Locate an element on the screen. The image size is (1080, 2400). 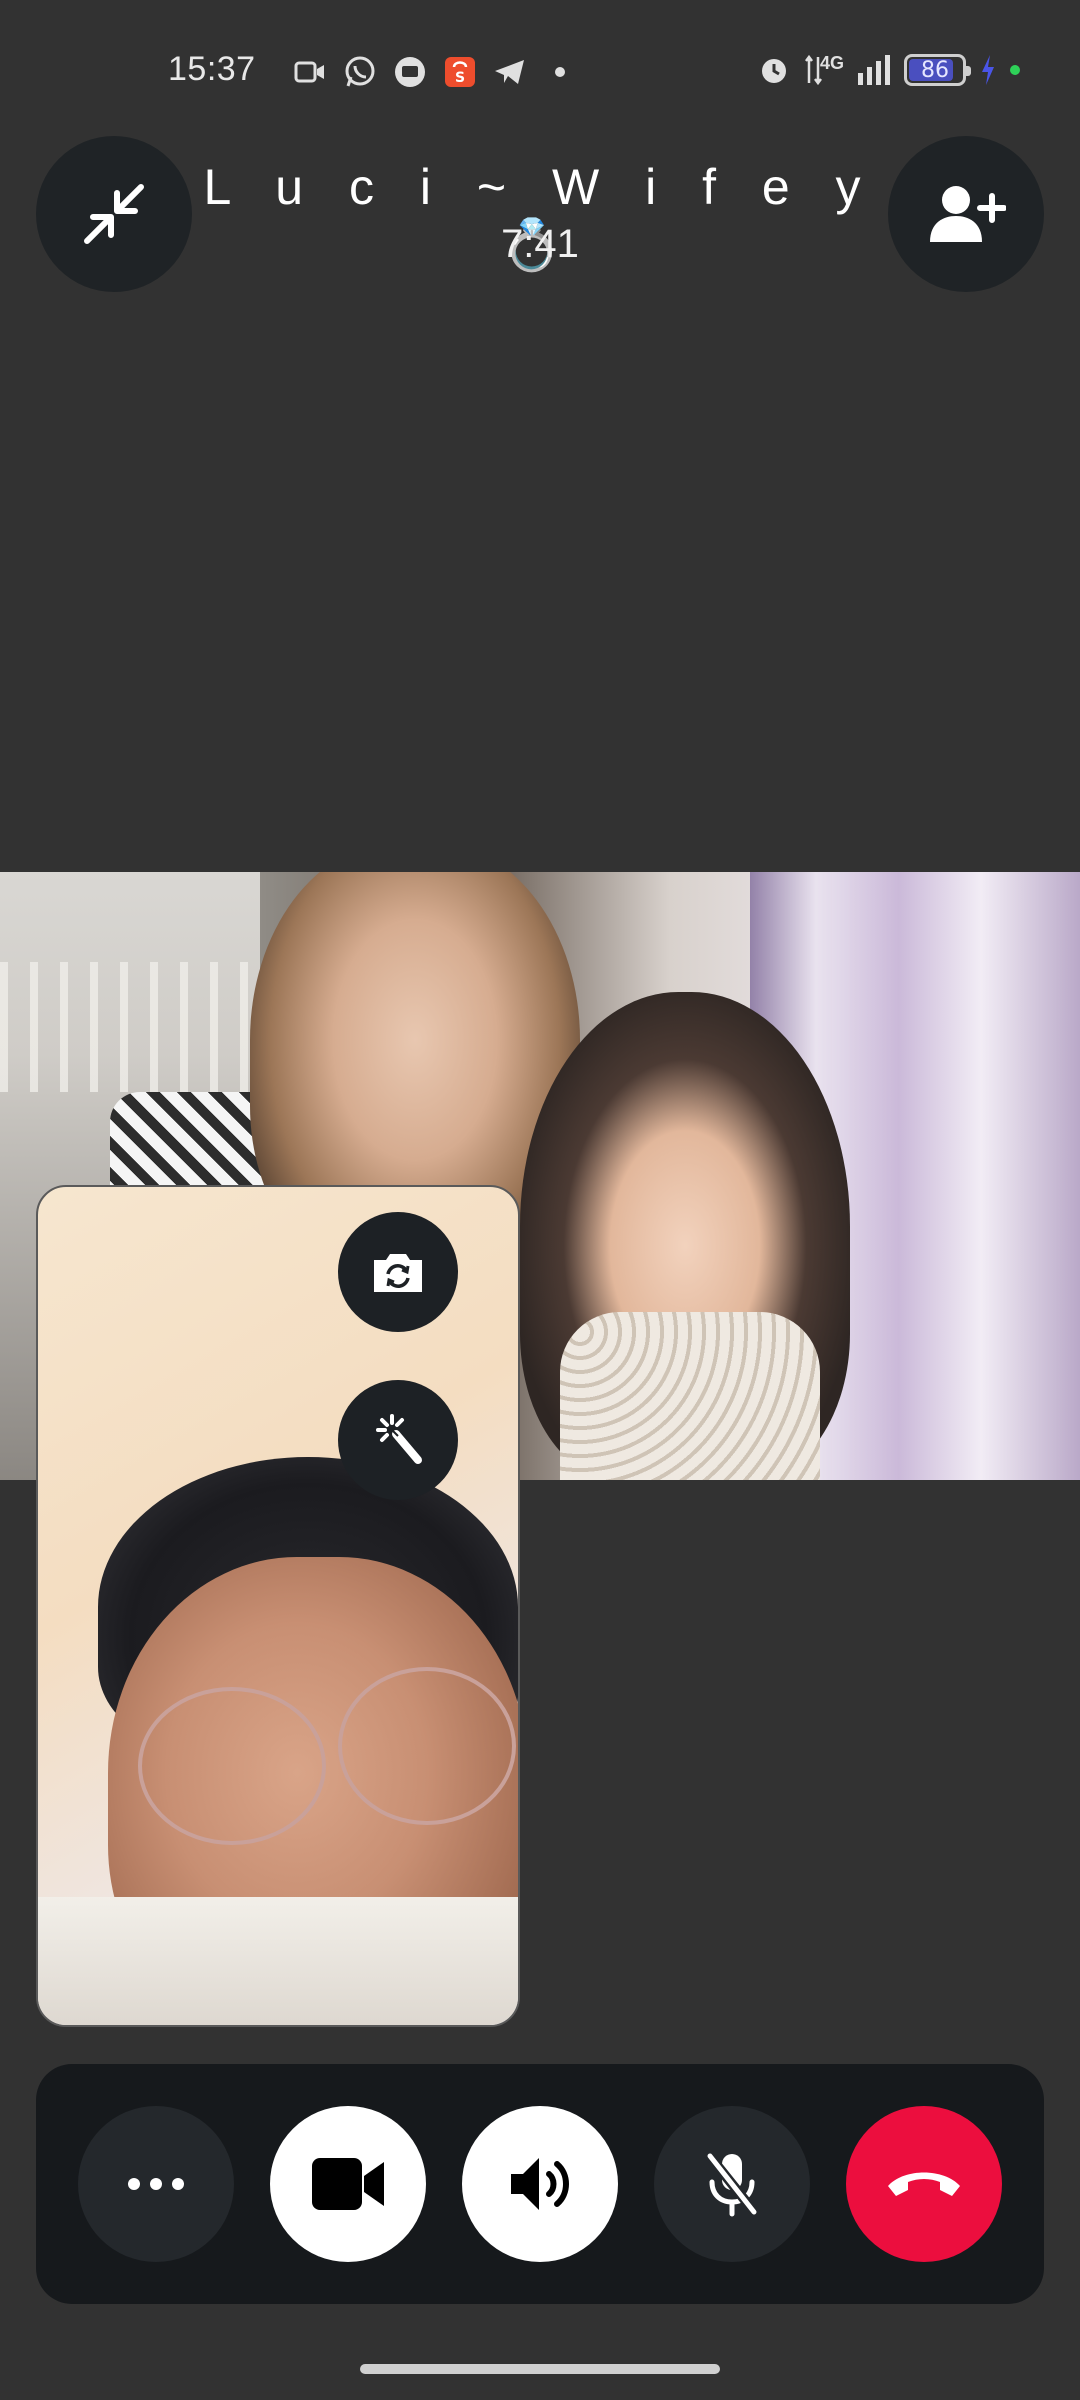
magic-wand-icon is located at coordinates (399, 1439).